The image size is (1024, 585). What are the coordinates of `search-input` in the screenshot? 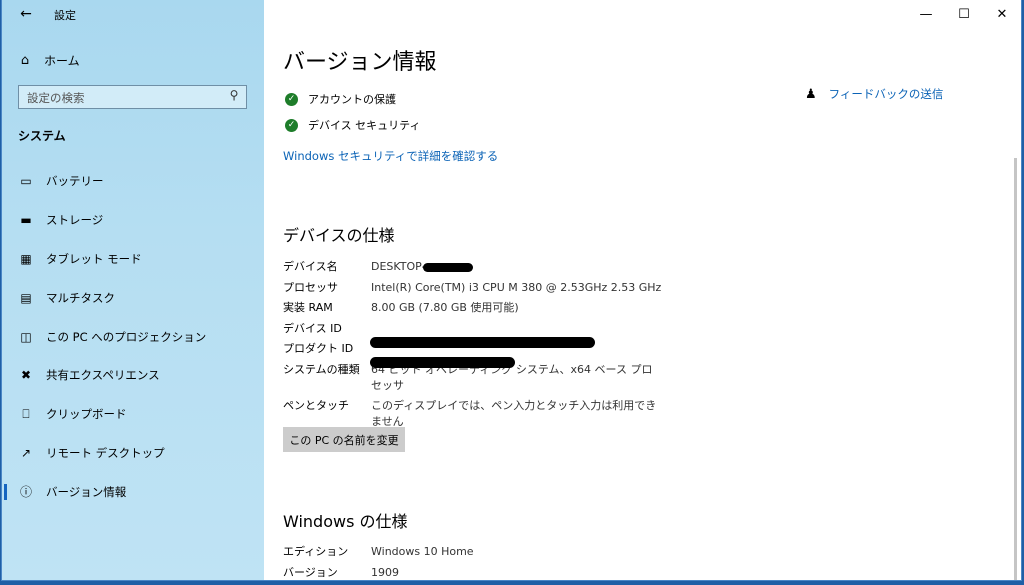 It's located at (124, 98).